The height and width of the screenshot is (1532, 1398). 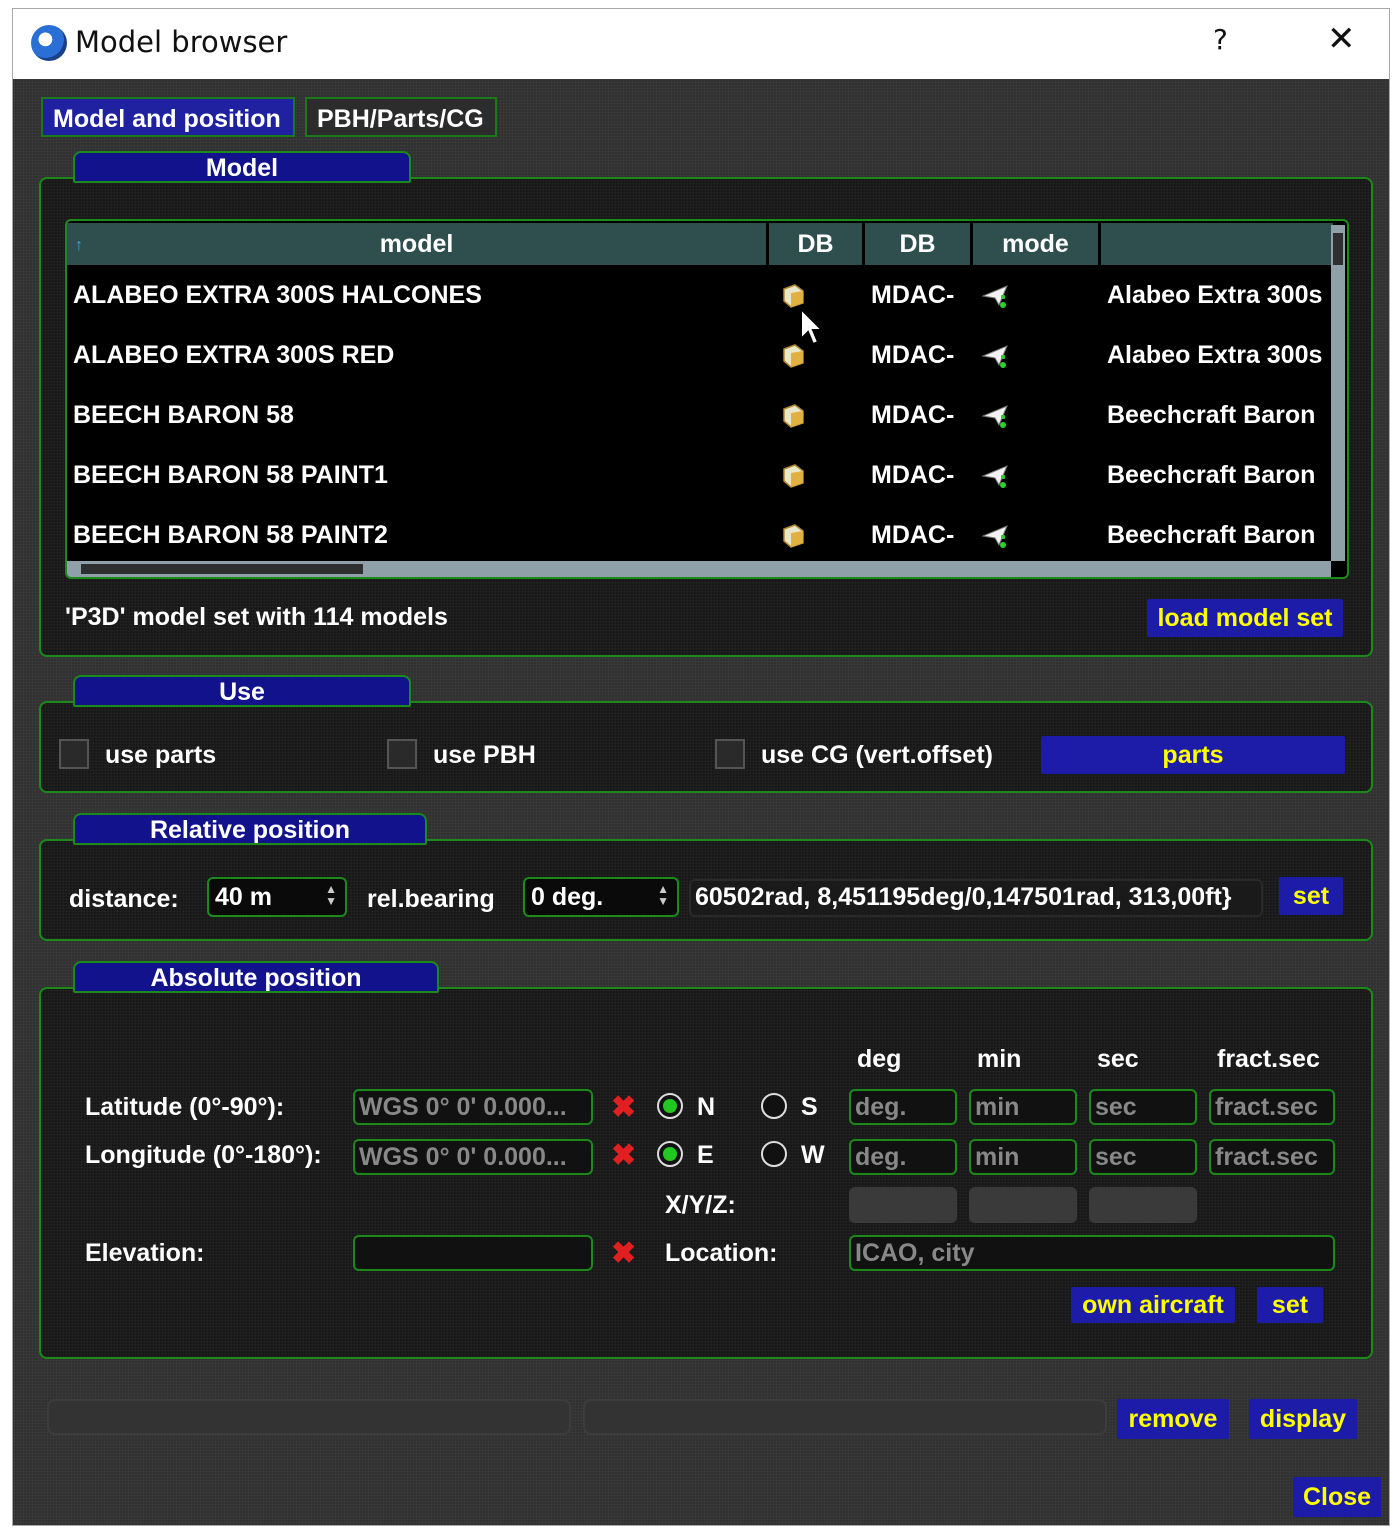 I want to click on parts-button: parts, so click(x=1193, y=755).